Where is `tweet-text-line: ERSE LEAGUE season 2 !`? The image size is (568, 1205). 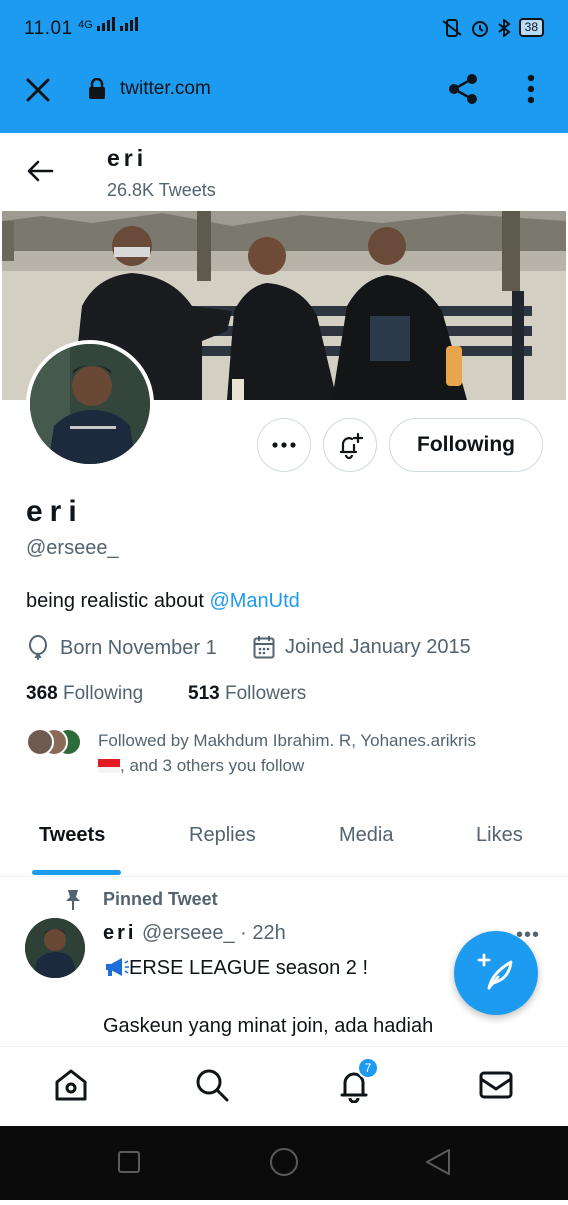 tweet-text-line: ERSE LEAGUE season 2 ! is located at coordinates (235, 968).